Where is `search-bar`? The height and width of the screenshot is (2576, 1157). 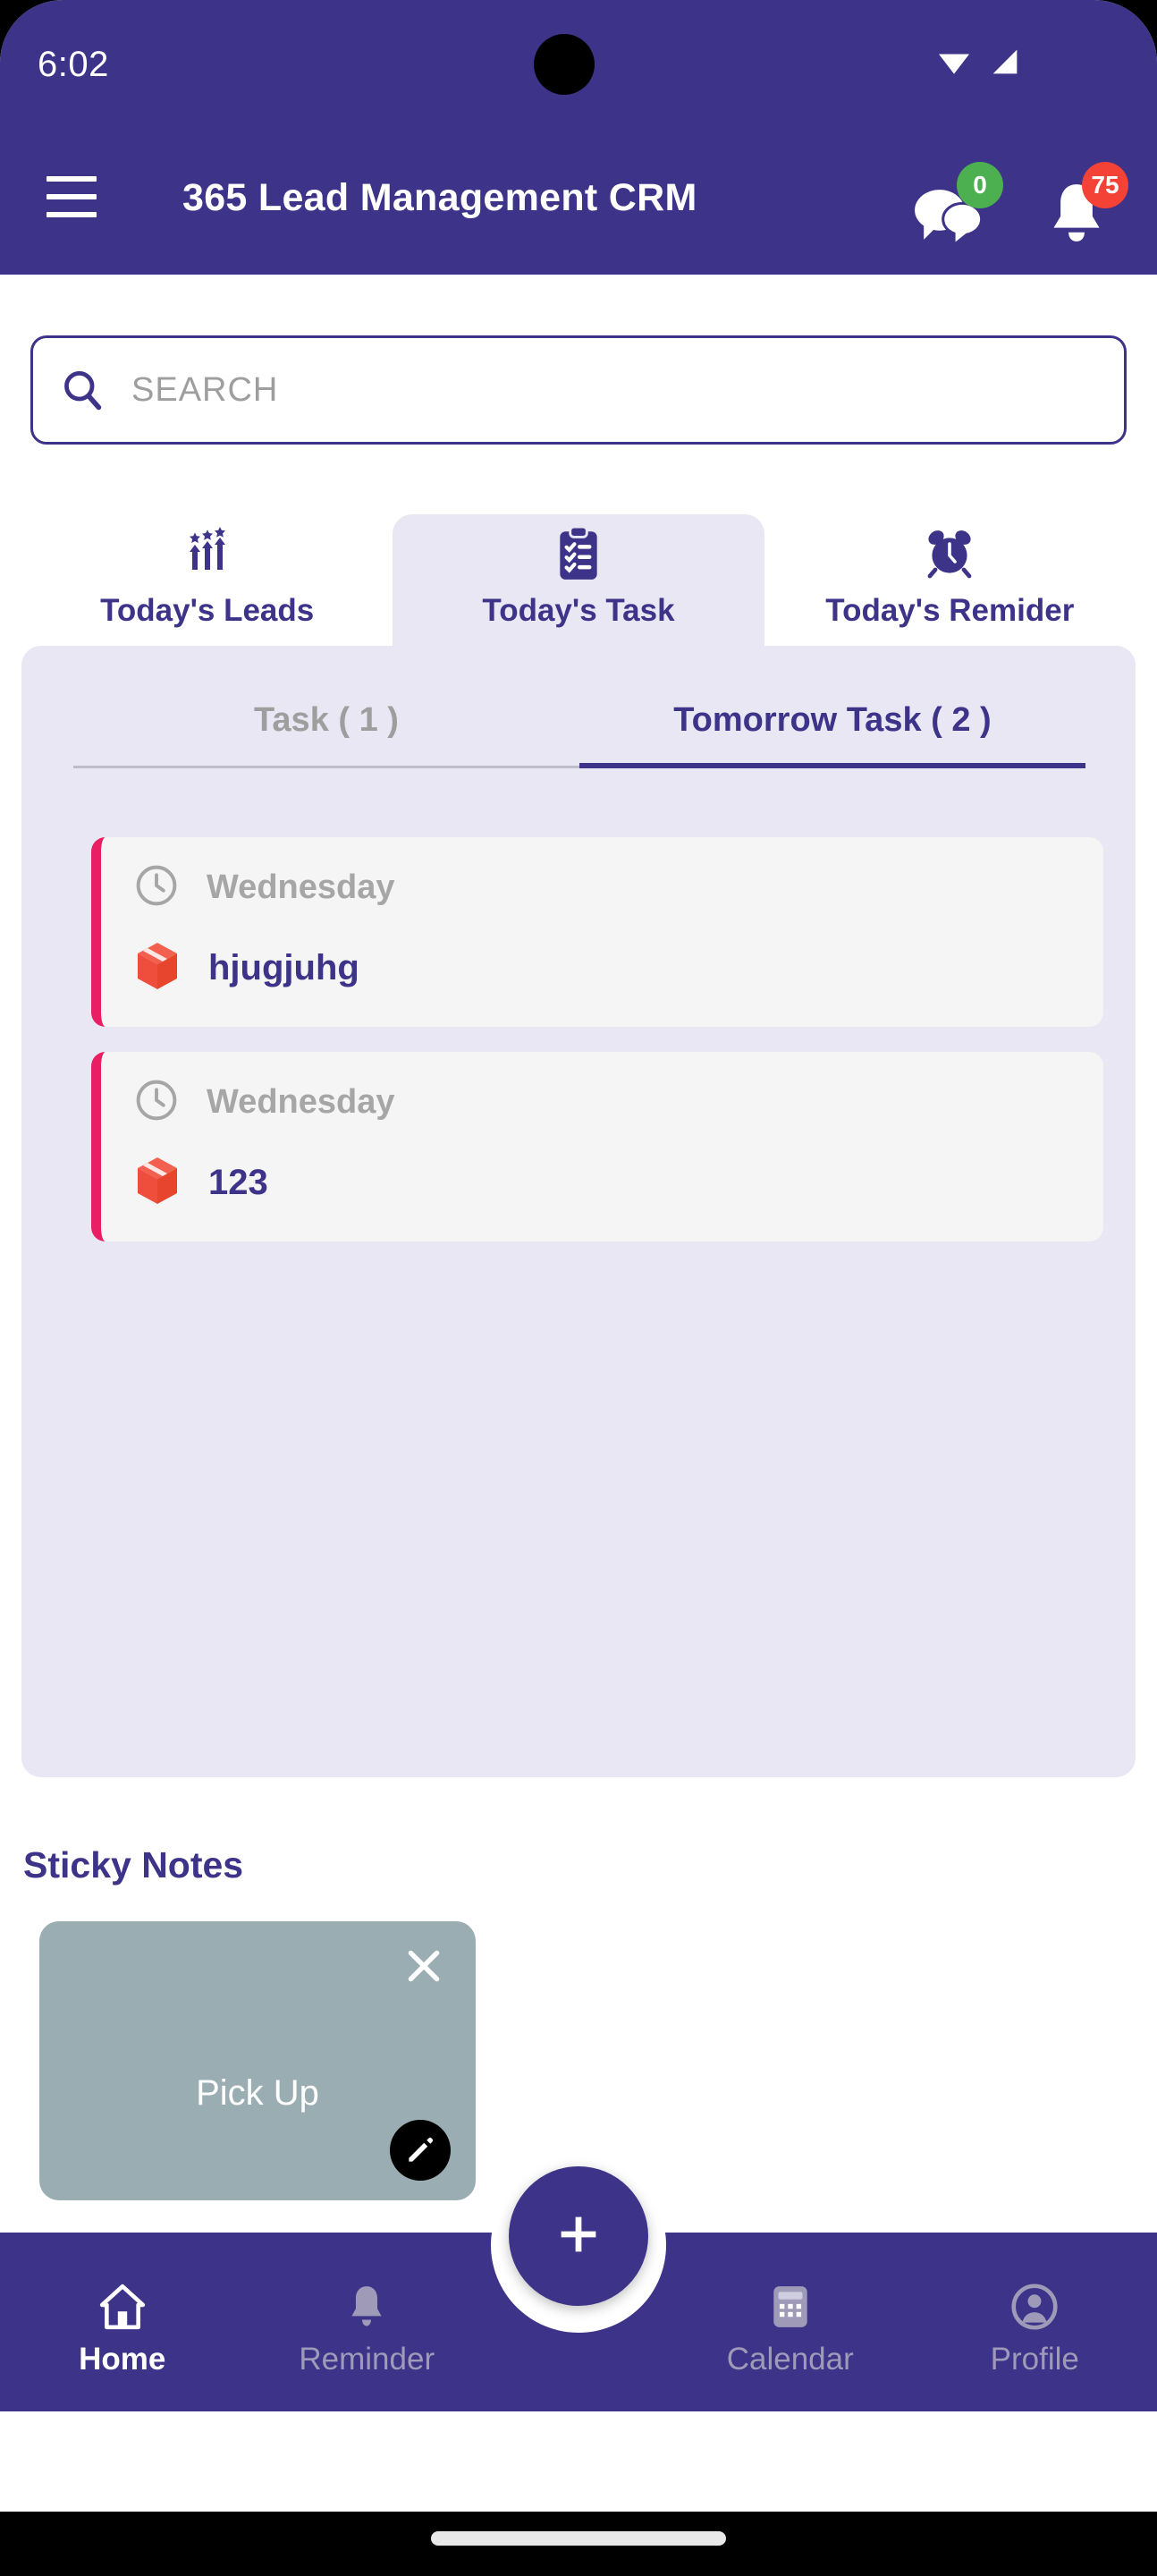 search-bar is located at coordinates (578, 390).